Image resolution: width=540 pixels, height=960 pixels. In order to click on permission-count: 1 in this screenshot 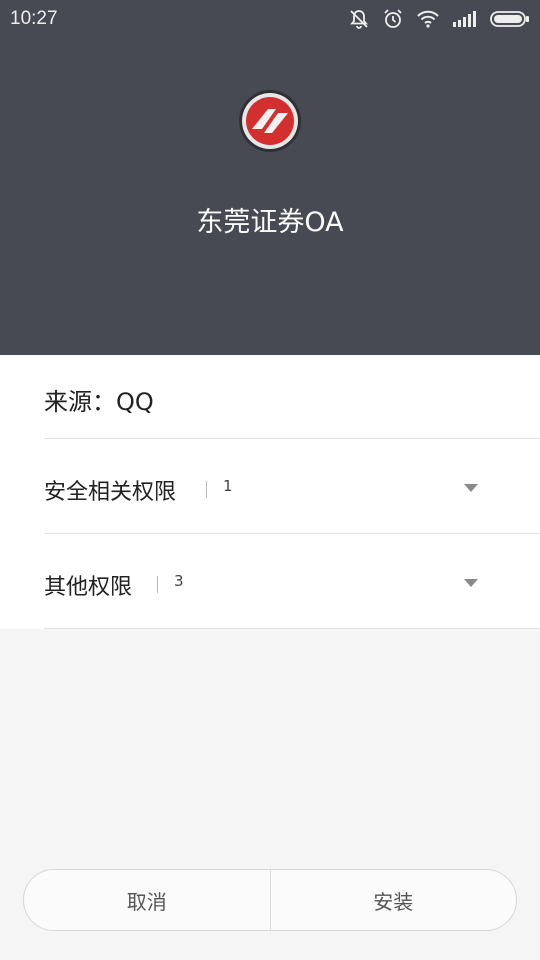, I will do `click(228, 486)`.